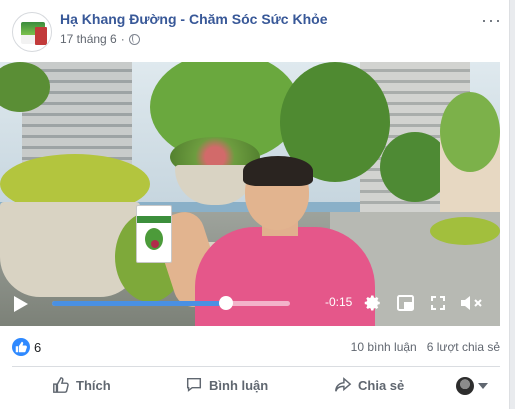 This screenshot has width=515, height=409. I want to click on comment-icon, so click(194, 384).